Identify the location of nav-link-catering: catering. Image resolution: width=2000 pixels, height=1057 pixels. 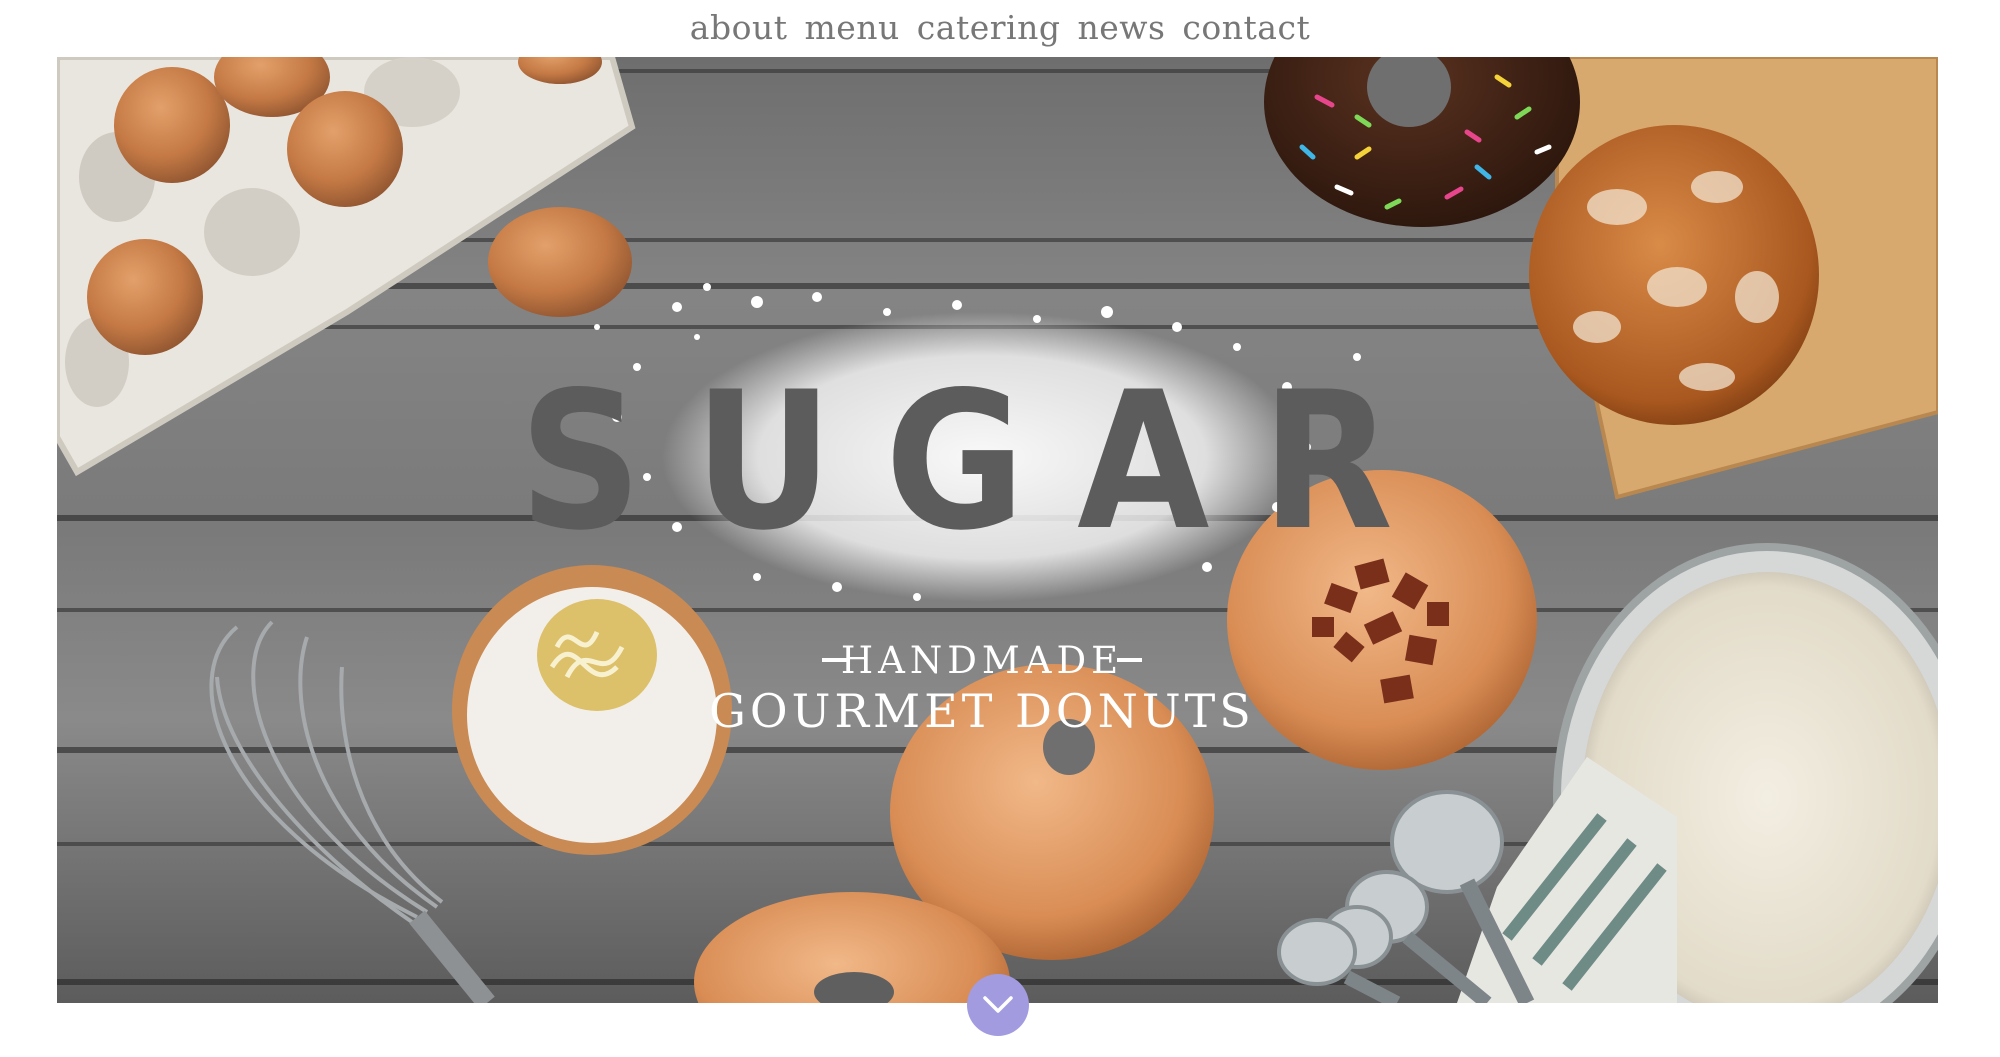
(989, 27).